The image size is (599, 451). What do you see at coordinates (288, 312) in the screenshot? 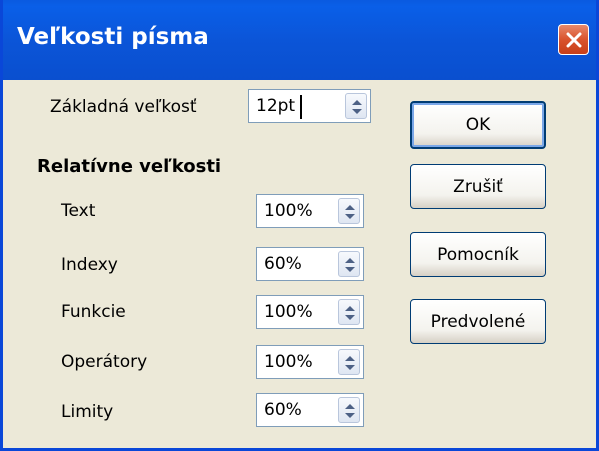
I see `functions-value: 100%` at bounding box center [288, 312].